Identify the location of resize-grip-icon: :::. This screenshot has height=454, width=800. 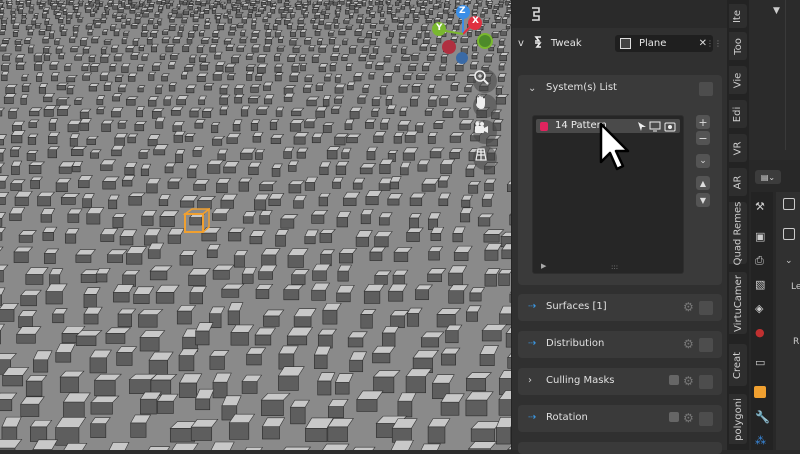
(614, 267).